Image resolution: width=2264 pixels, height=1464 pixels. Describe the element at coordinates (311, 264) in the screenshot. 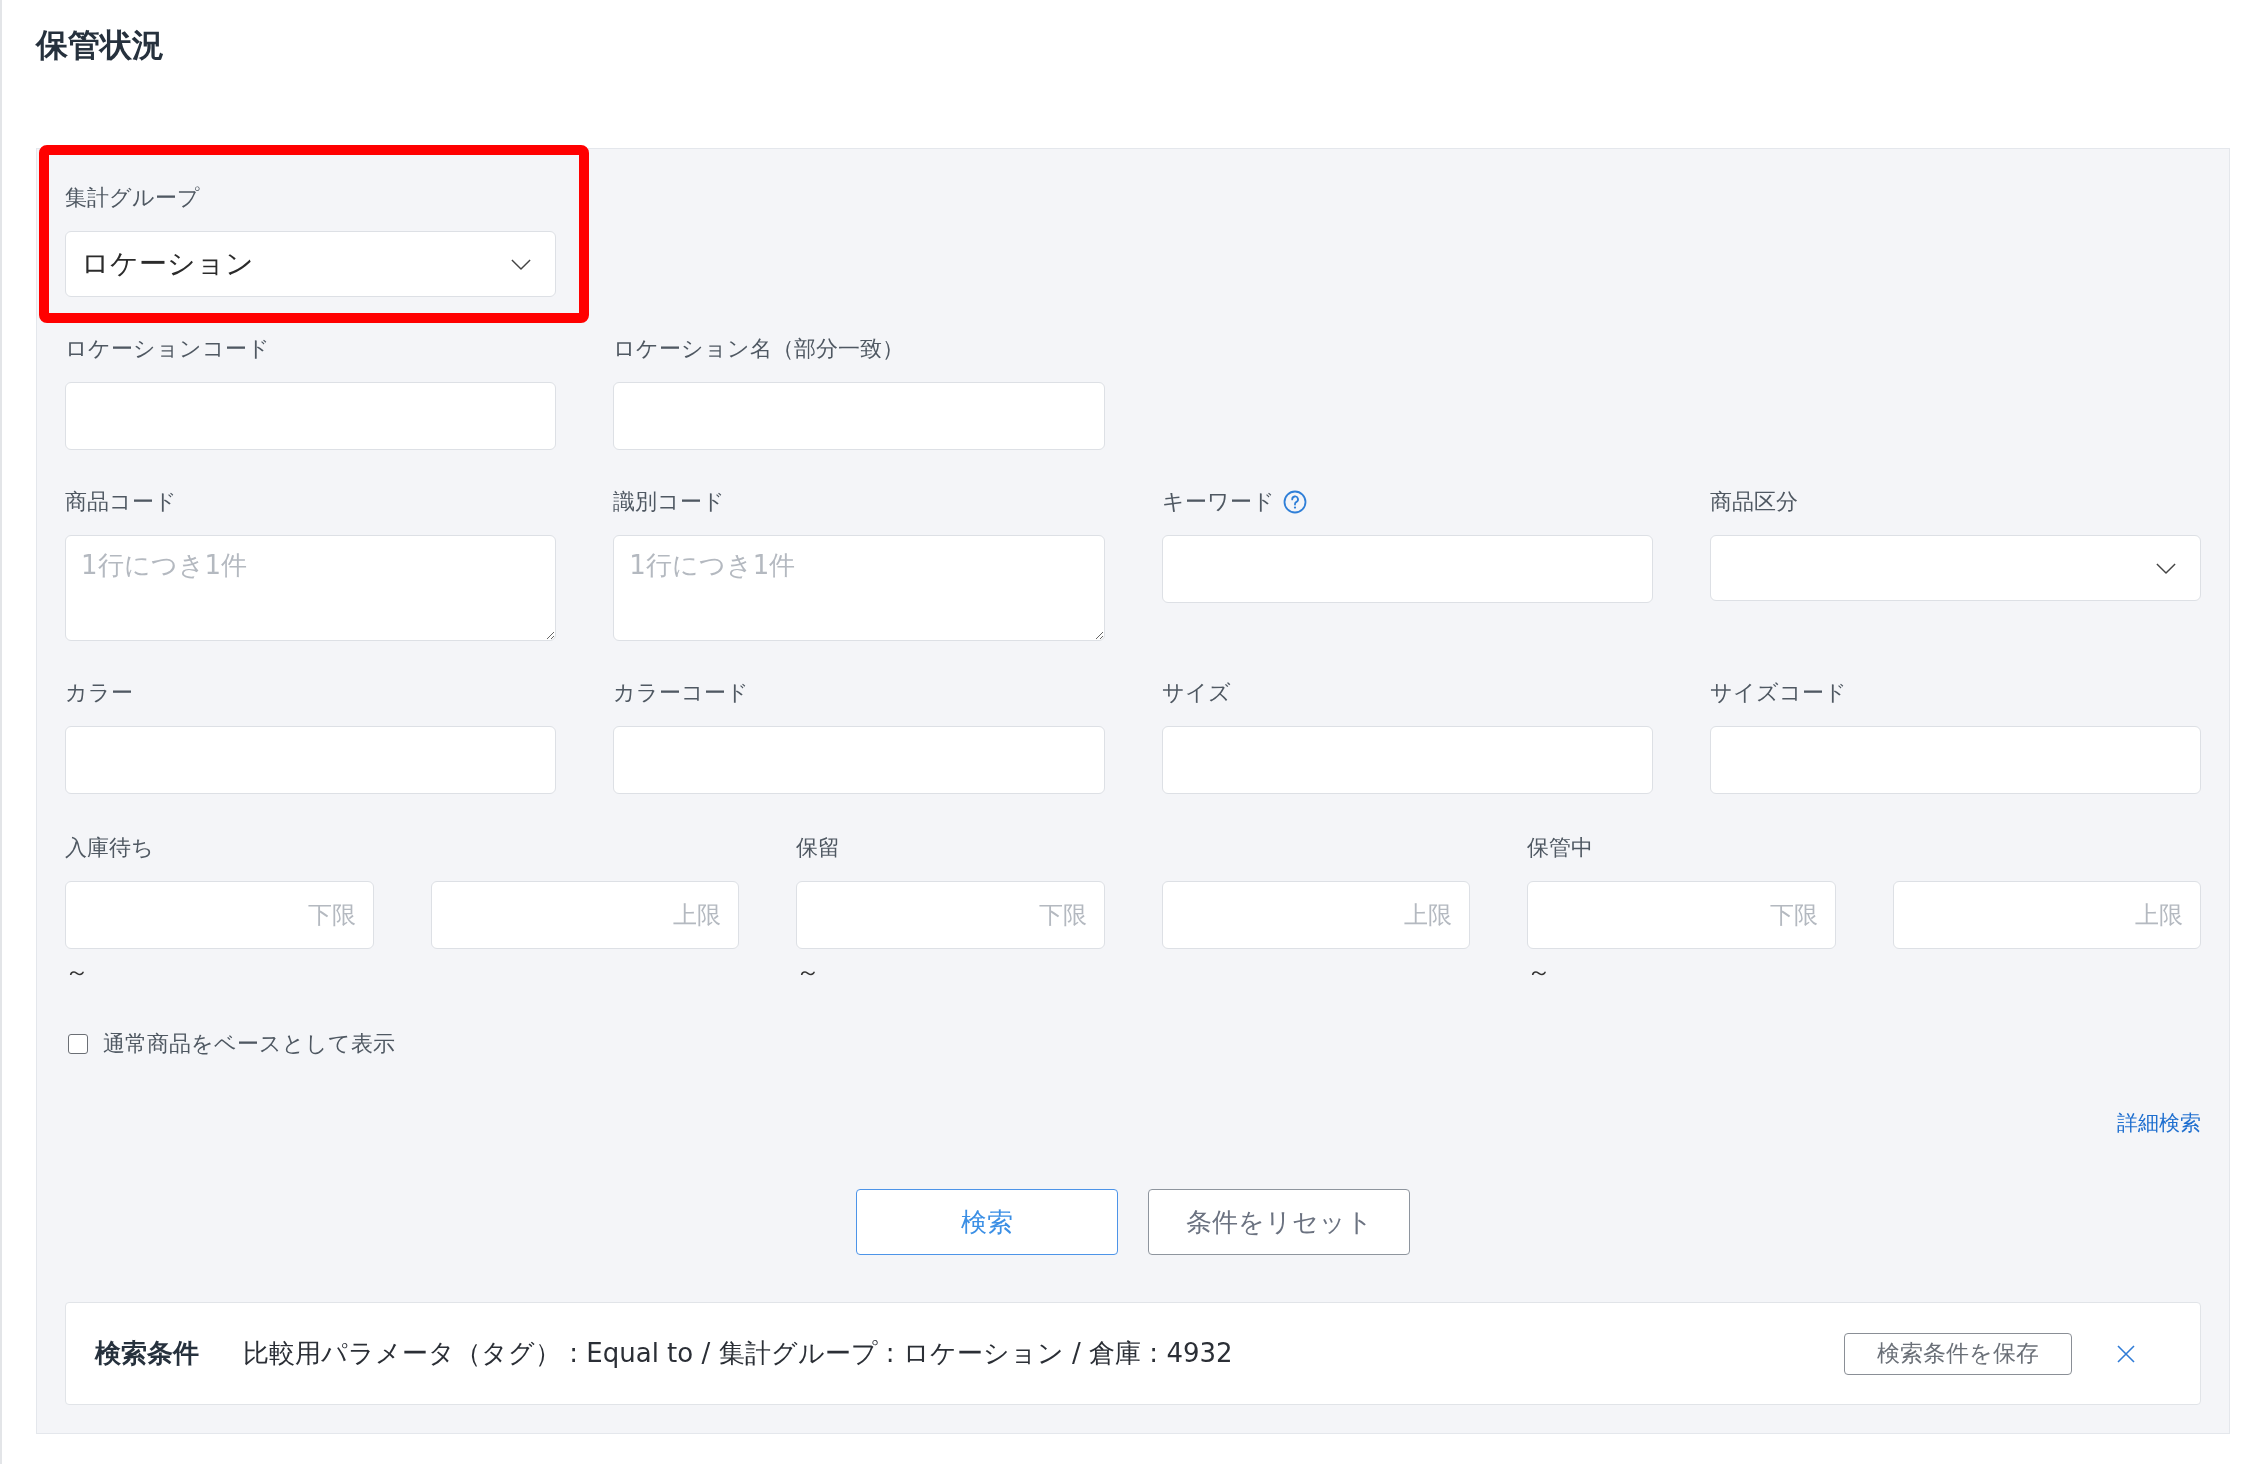

I see `dropdown: ロケーション` at that location.